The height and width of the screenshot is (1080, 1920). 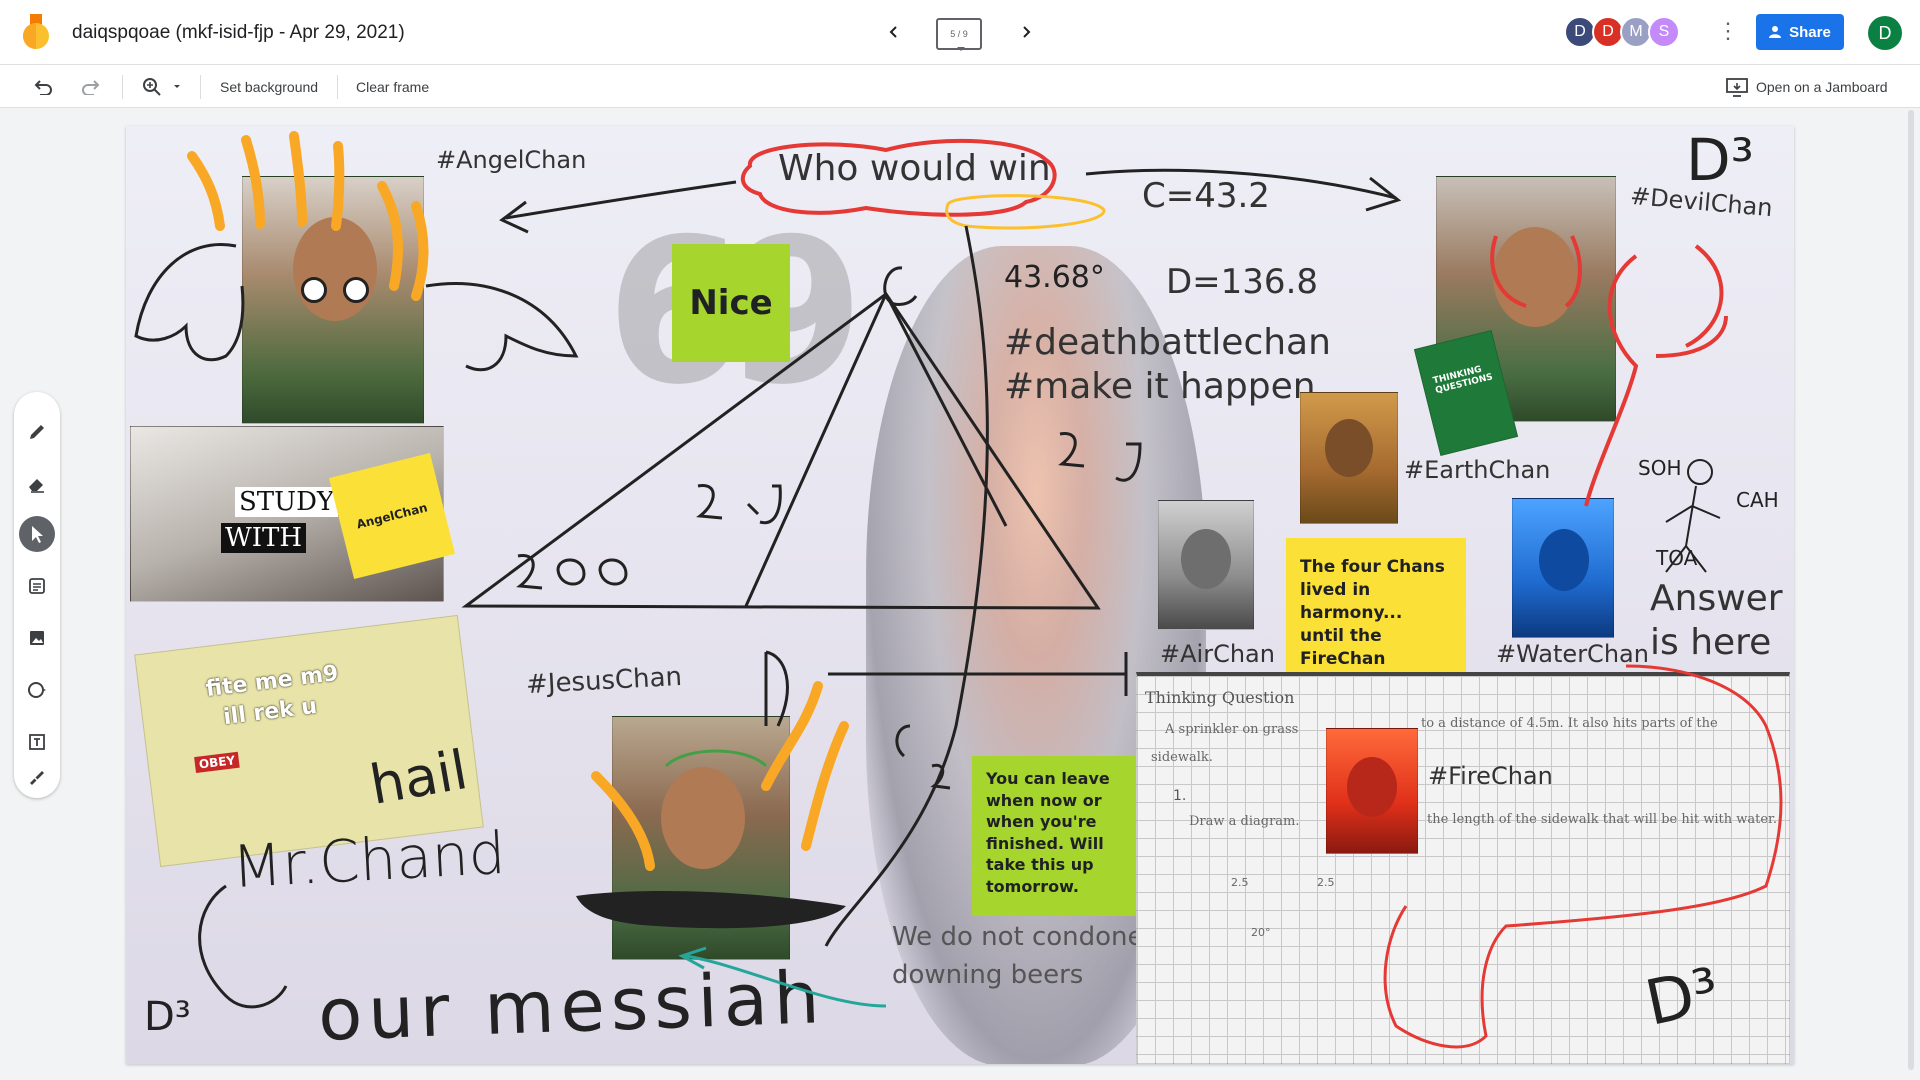 I want to click on select-tool, so click(x=37, y=534).